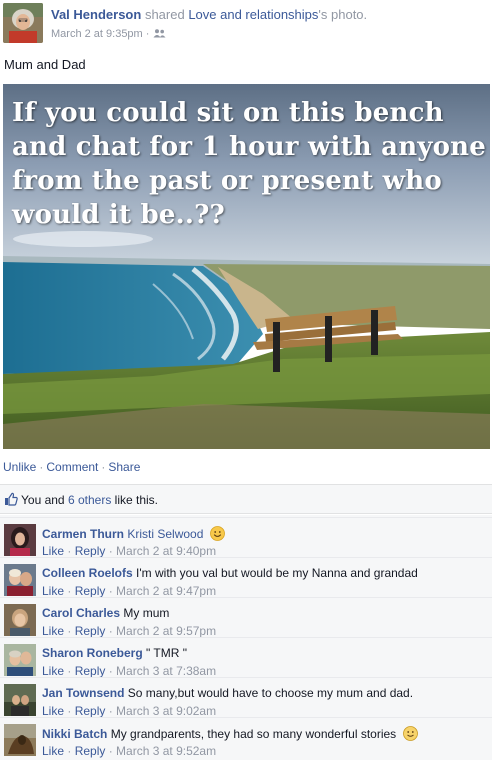 The width and height of the screenshot is (492, 760). What do you see at coordinates (166, 653) in the screenshot?
I see `comment-text: " TMR "` at bounding box center [166, 653].